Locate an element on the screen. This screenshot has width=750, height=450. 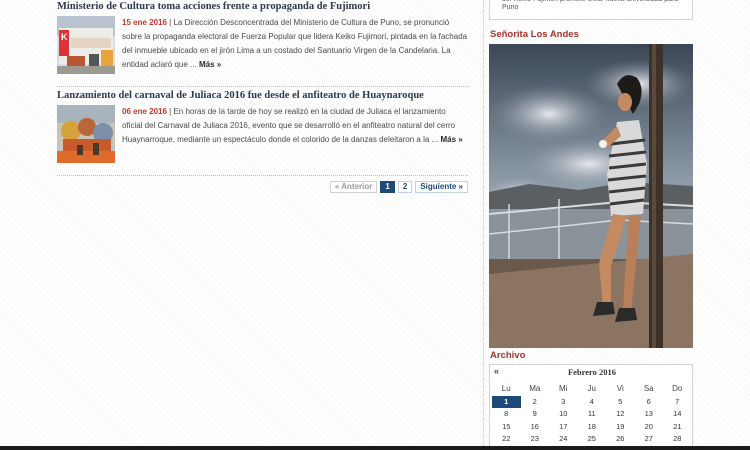
bottom-bar is located at coordinates (375, 448).